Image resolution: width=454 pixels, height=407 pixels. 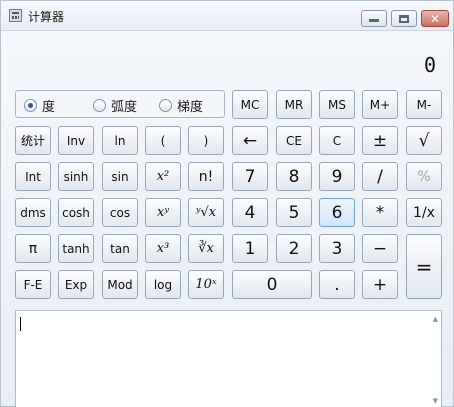 I want to click on inv-button: Inv, so click(x=76, y=140).